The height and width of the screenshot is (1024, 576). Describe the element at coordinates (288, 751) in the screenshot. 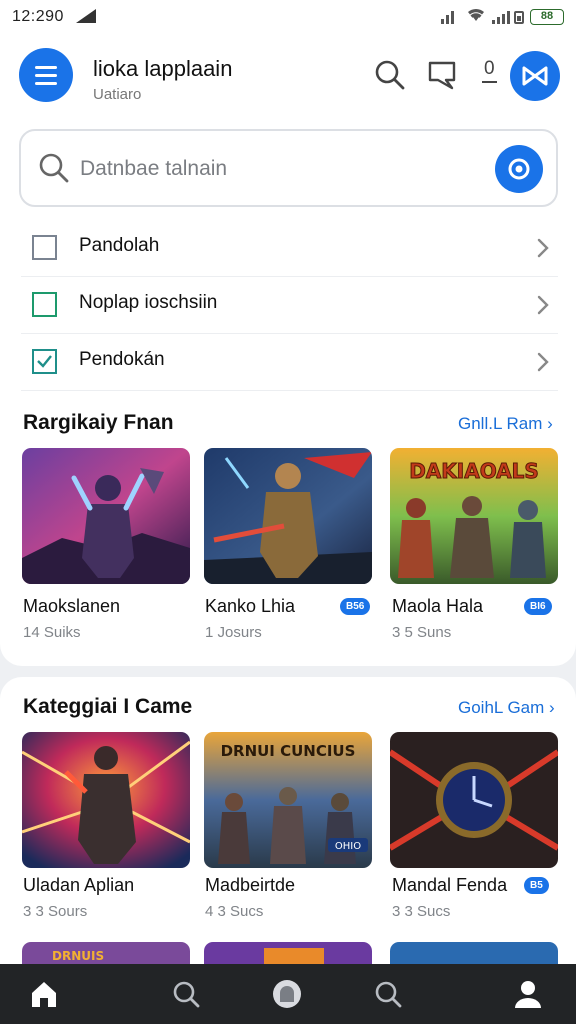

I see `art-banner-text: DRNUI CUNCIUS` at that location.